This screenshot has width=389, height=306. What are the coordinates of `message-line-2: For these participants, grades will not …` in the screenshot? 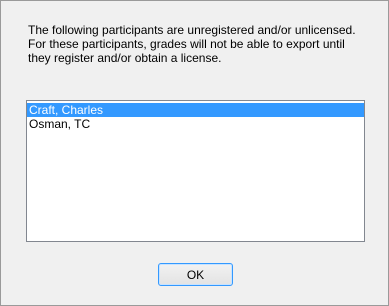 It's located at (186, 44).